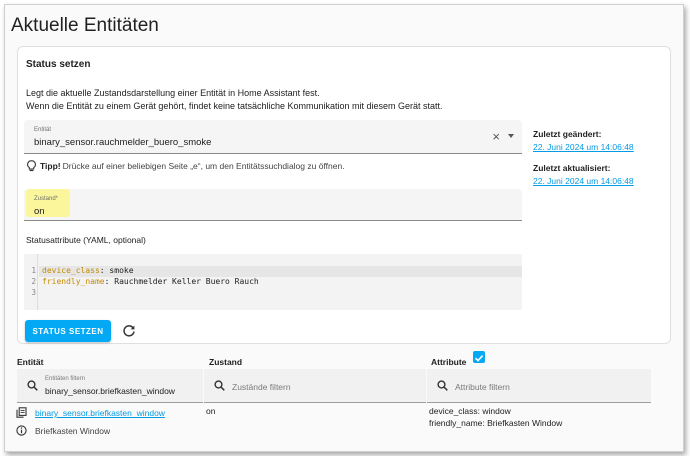 This screenshot has width=690, height=456. I want to click on line-number: 3, so click(33, 292).